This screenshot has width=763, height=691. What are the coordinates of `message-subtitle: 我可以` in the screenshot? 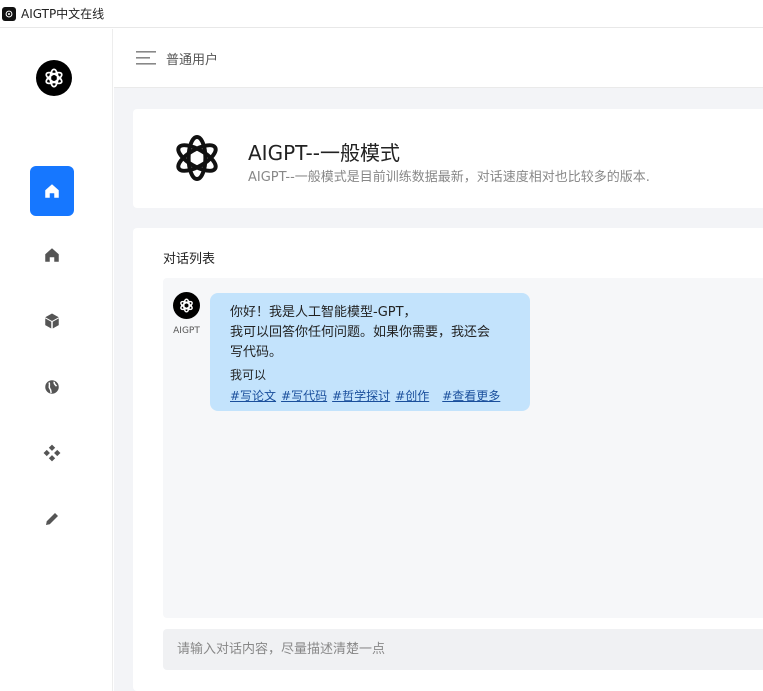 It's located at (248, 375).